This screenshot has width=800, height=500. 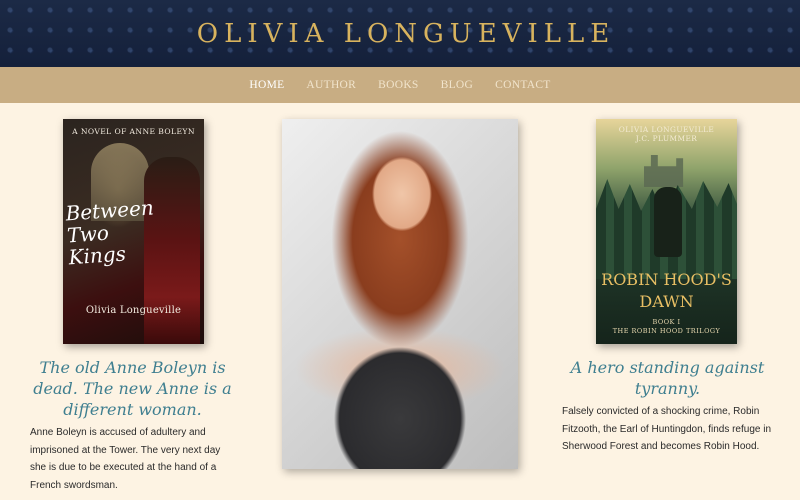 I want to click on nav-item-author: AUTHOR, so click(x=331, y=85).